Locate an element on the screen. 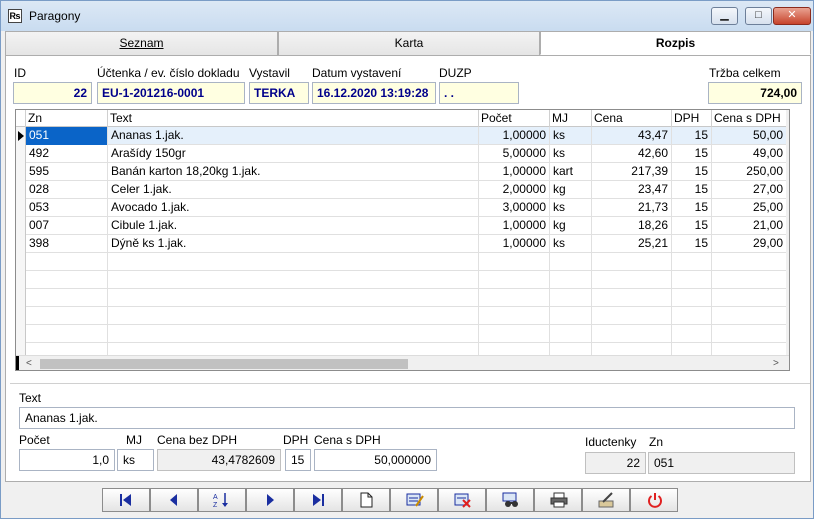 The width and height of the screenshot is (814, 519). duzp-field: . . is located at coordinates (479, 93).